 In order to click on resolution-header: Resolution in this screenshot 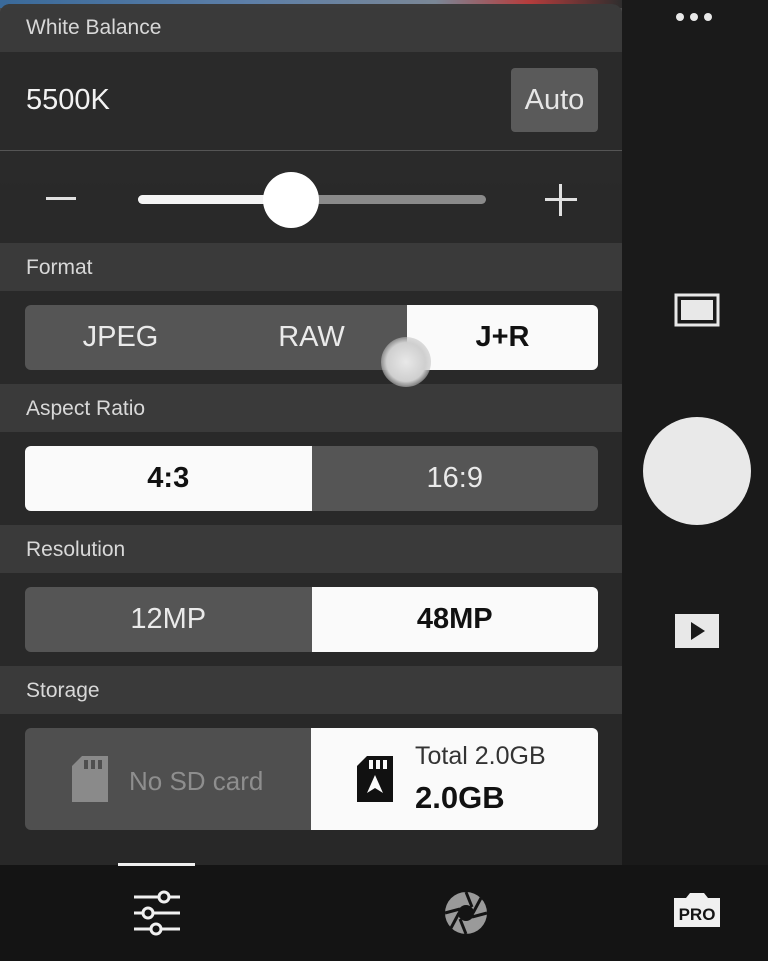, I will do `click(311, 549)`.